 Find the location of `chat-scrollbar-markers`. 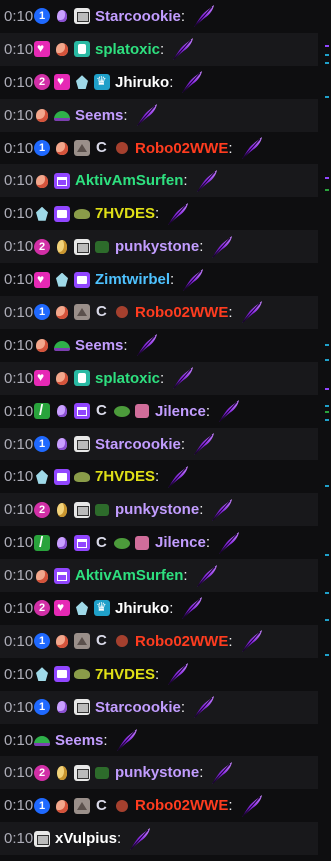

chat-scrollbar-markers is located at coordinates (324, 430).